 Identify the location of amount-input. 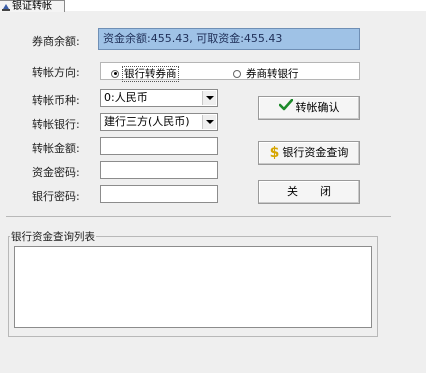
(159, 146).